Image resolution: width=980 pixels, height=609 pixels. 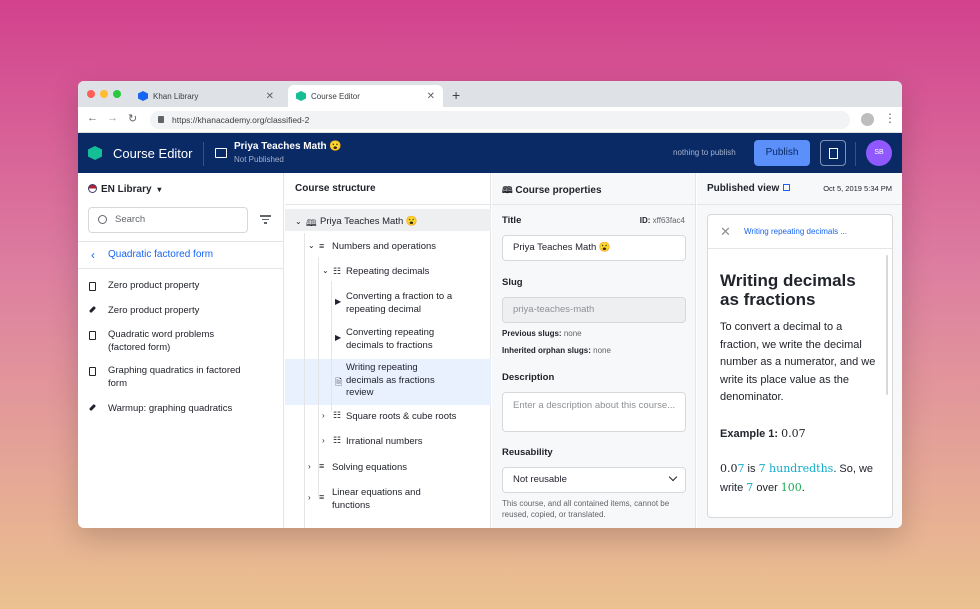 What do you see at coordinates (132, 118) in the screenshot?
I see `reload-icon: ↻` at bounding box center [132, 118].